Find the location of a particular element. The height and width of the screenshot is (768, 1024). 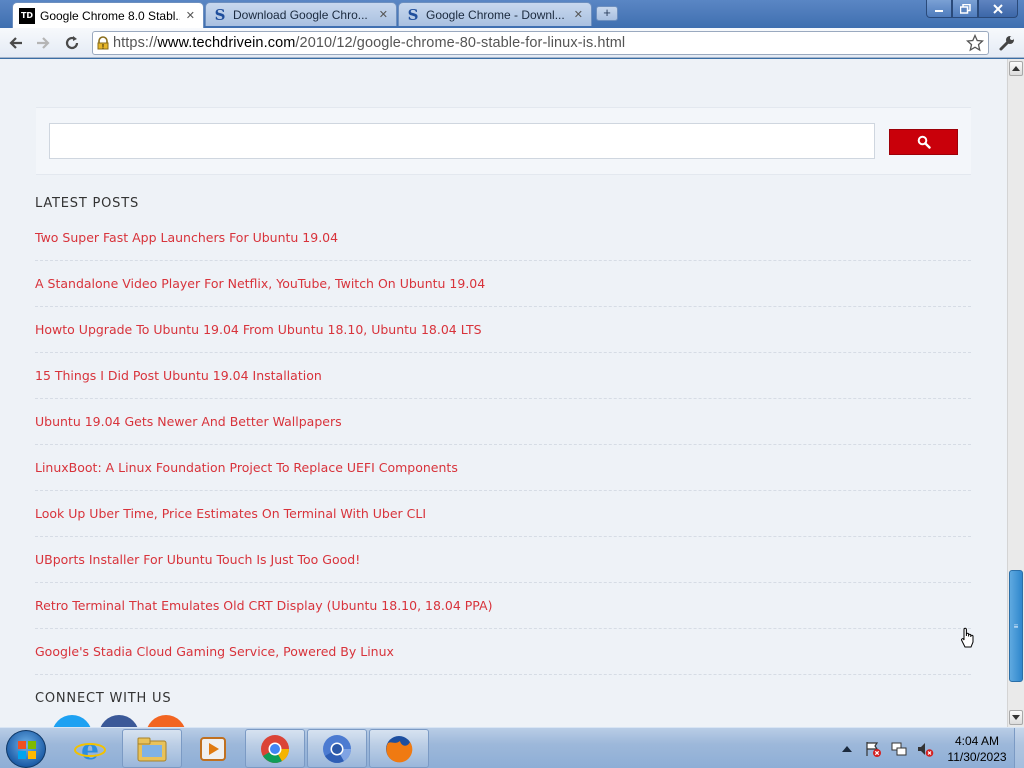

clock: 4:04 AM 11/30/2023 is located at coordinates (977, 749).